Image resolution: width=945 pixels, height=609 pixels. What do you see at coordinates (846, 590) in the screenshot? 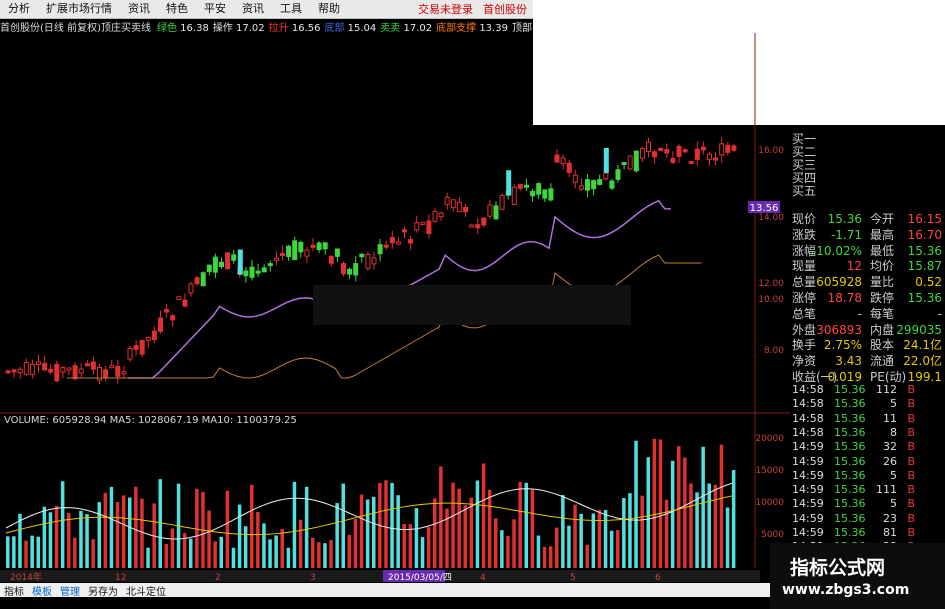
I see `watermark-url: www.zbgs3.com` at bounding box center [846, 590].